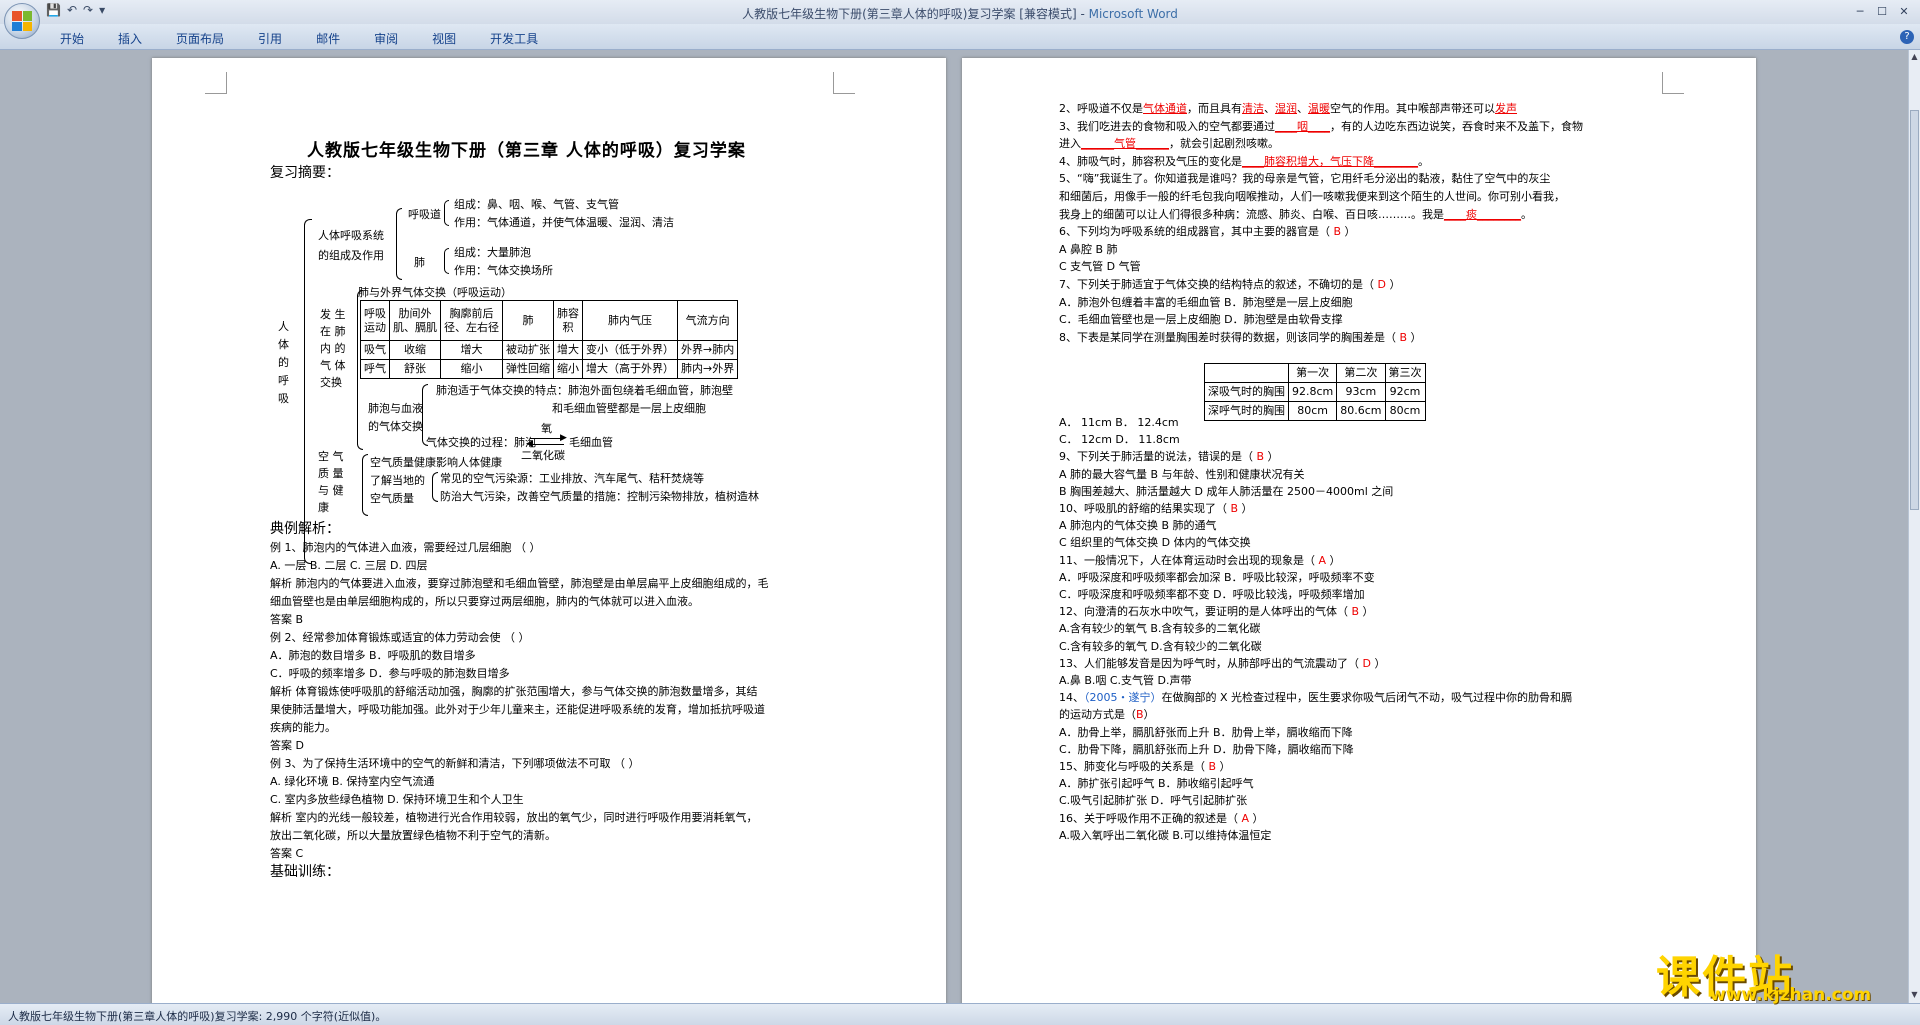 The height and width of the screenshot is (1025, 1920). What do you see at coordinates (1156, 784) in the screenshot?
I see `page-2-line: A．肺扩张引起呼气 B．肺收缩引起呼气` at bounding box center [1156, 784].